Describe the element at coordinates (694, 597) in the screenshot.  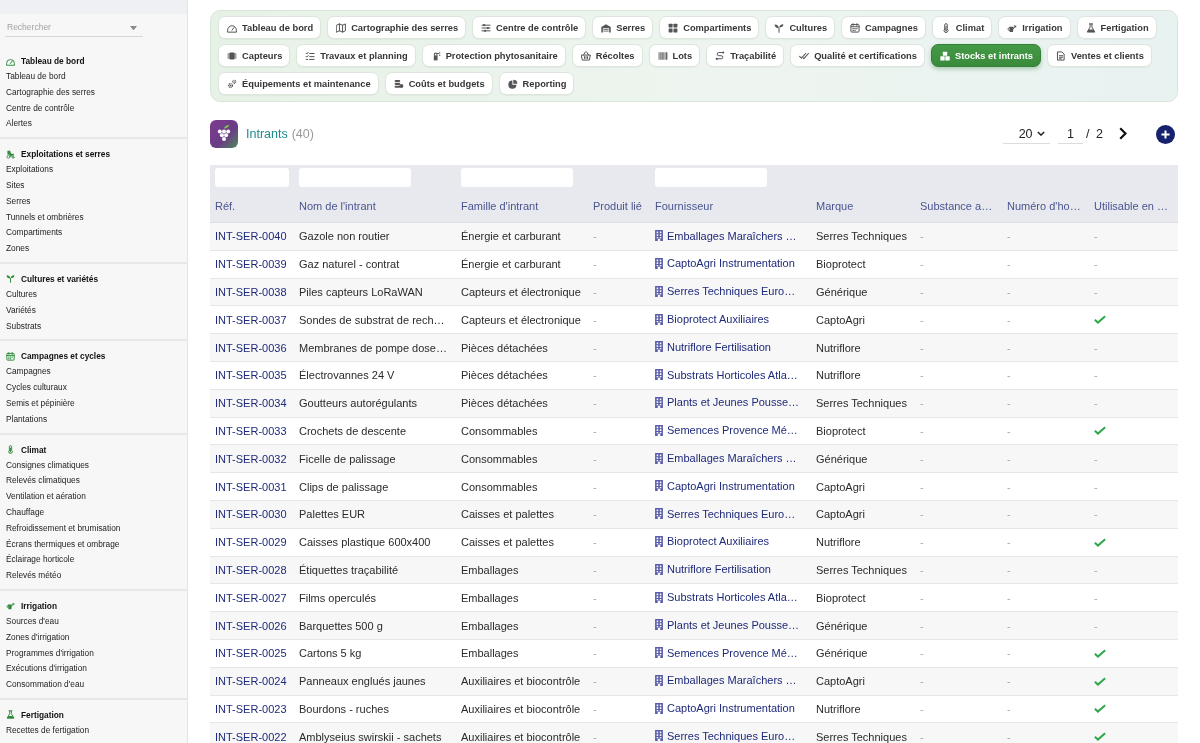
I see `table-row: INT-SER-0027 Films operculés Emballages - Substrats Horticoles Atla… Bioprotect - - -` at that location.